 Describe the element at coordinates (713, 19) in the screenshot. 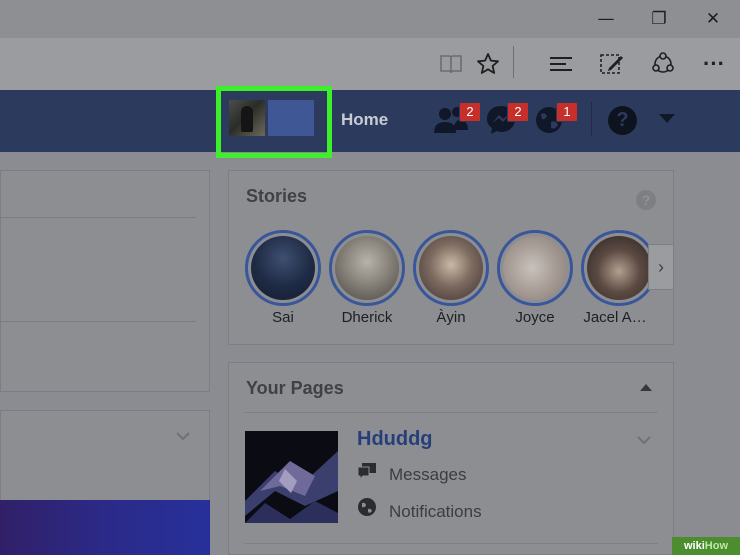

I see `close-button: ✕` at that location.